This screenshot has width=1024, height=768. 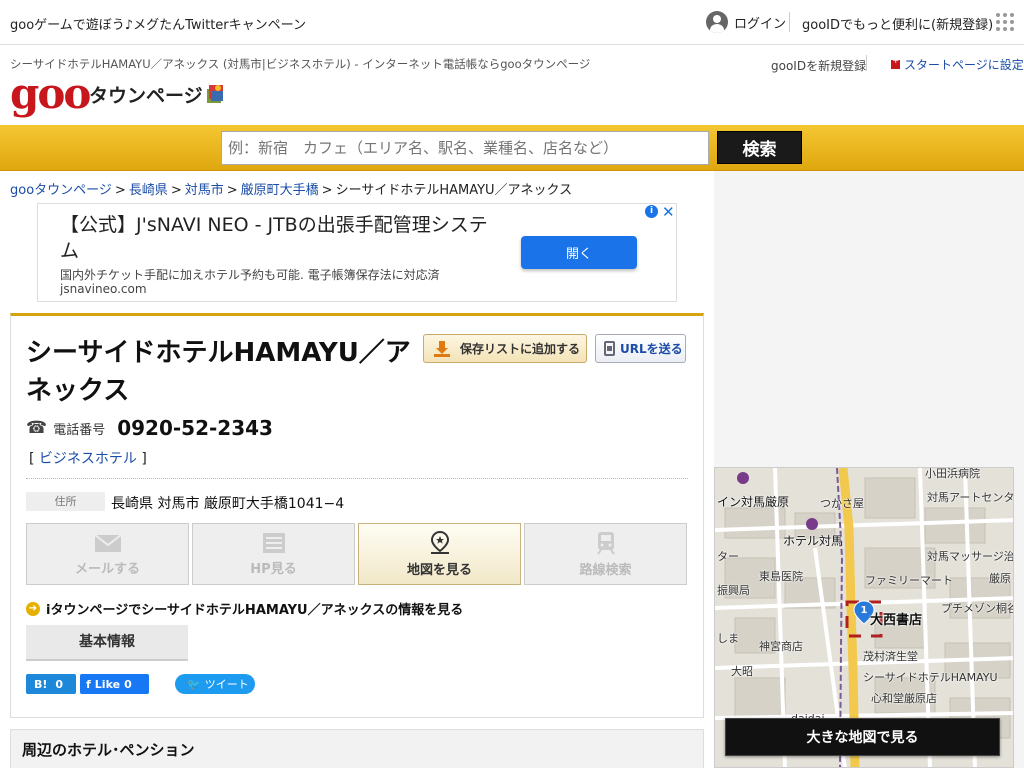 What do you see at coordinates (37, 428) in the screenshot?
I see `telephone-icon: ☎` at bounding box center [37, 428].